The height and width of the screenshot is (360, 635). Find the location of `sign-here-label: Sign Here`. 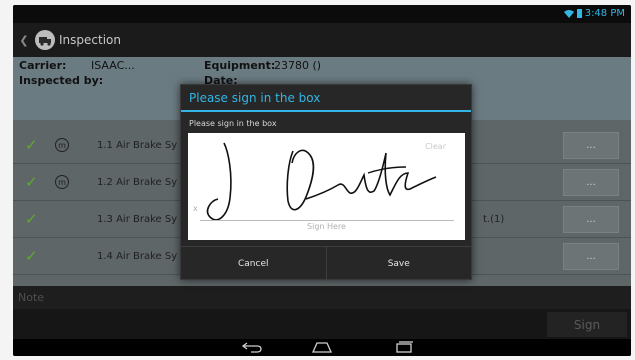

sign-here-label: Sign Here is located at coordinates (326, 226).